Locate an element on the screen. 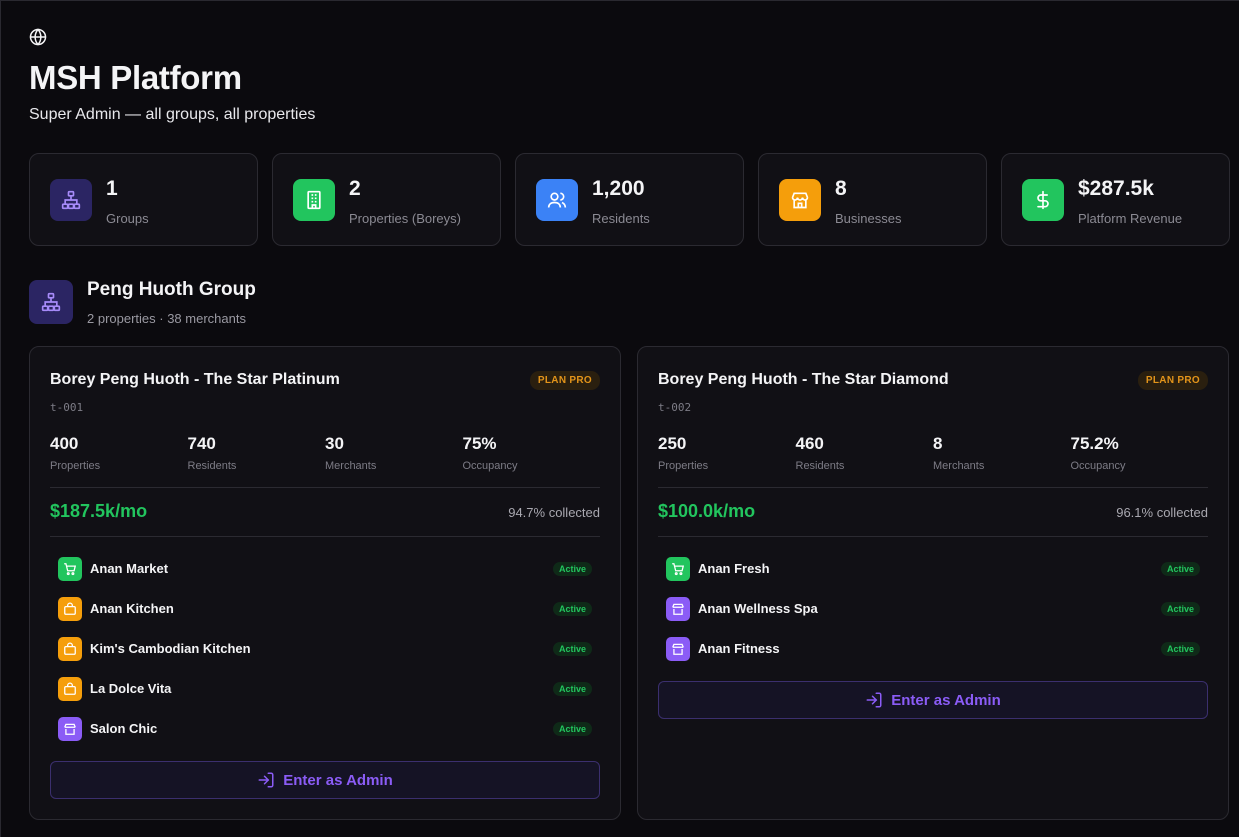 The image size is (1239, 837). page-subtitle: Super Admin — all groups, all properties is located at coordinates (172, 114).